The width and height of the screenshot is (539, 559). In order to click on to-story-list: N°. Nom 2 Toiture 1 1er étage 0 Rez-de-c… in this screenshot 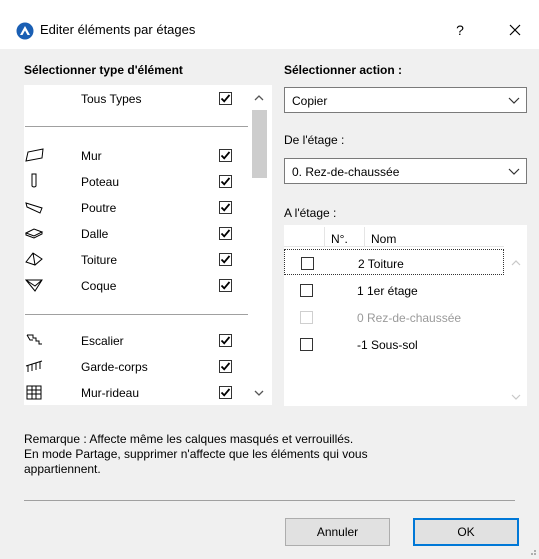, I will do `click(405, 315)`.